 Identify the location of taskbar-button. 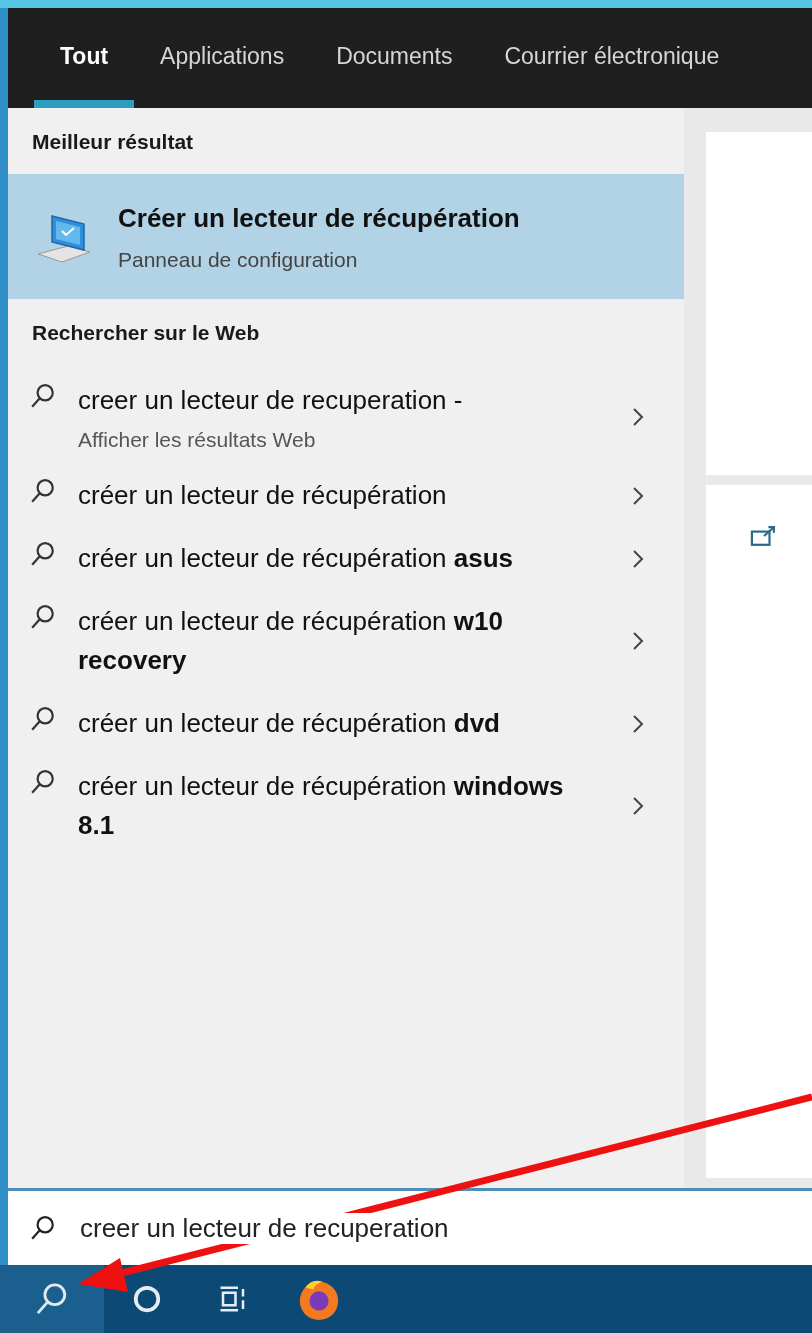
(52, 1299).